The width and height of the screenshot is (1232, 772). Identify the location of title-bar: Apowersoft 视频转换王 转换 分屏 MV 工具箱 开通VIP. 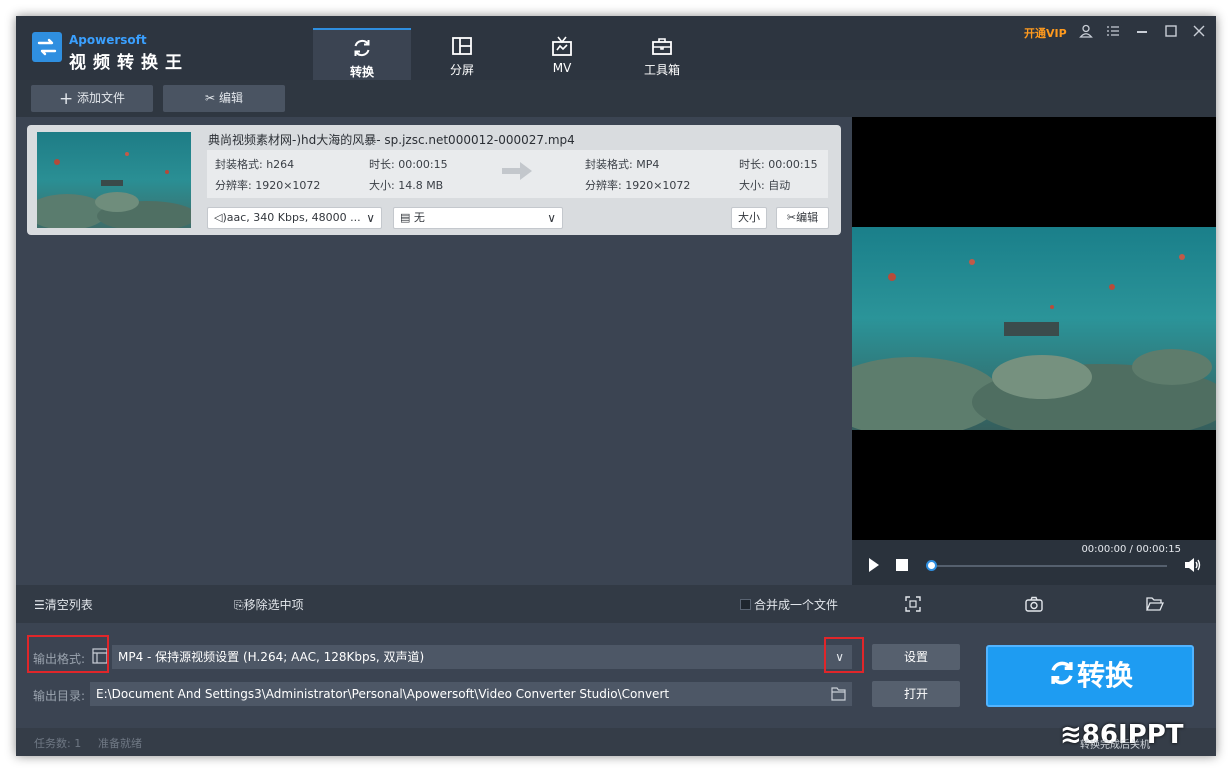
(616, 48).